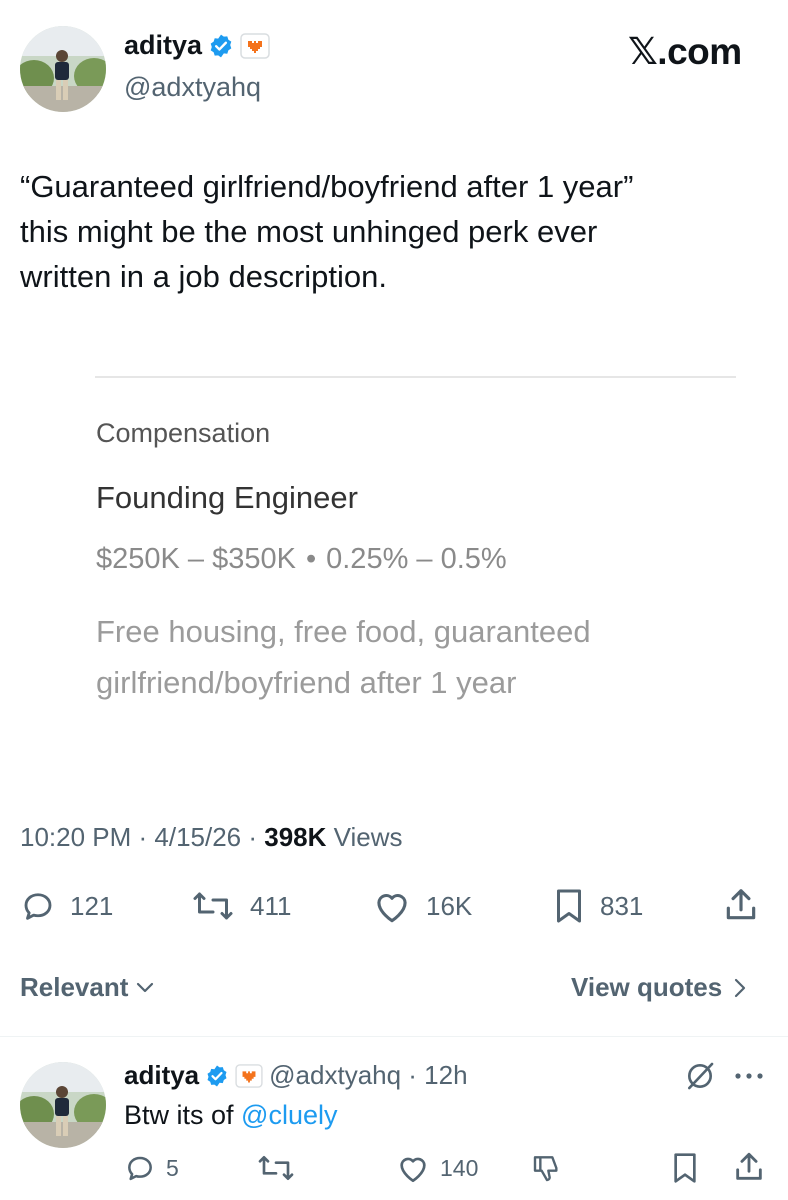 The width and height of the screenshot is (788, 1200). I want to click on mention-link: @cluely, so click(289, 1115).